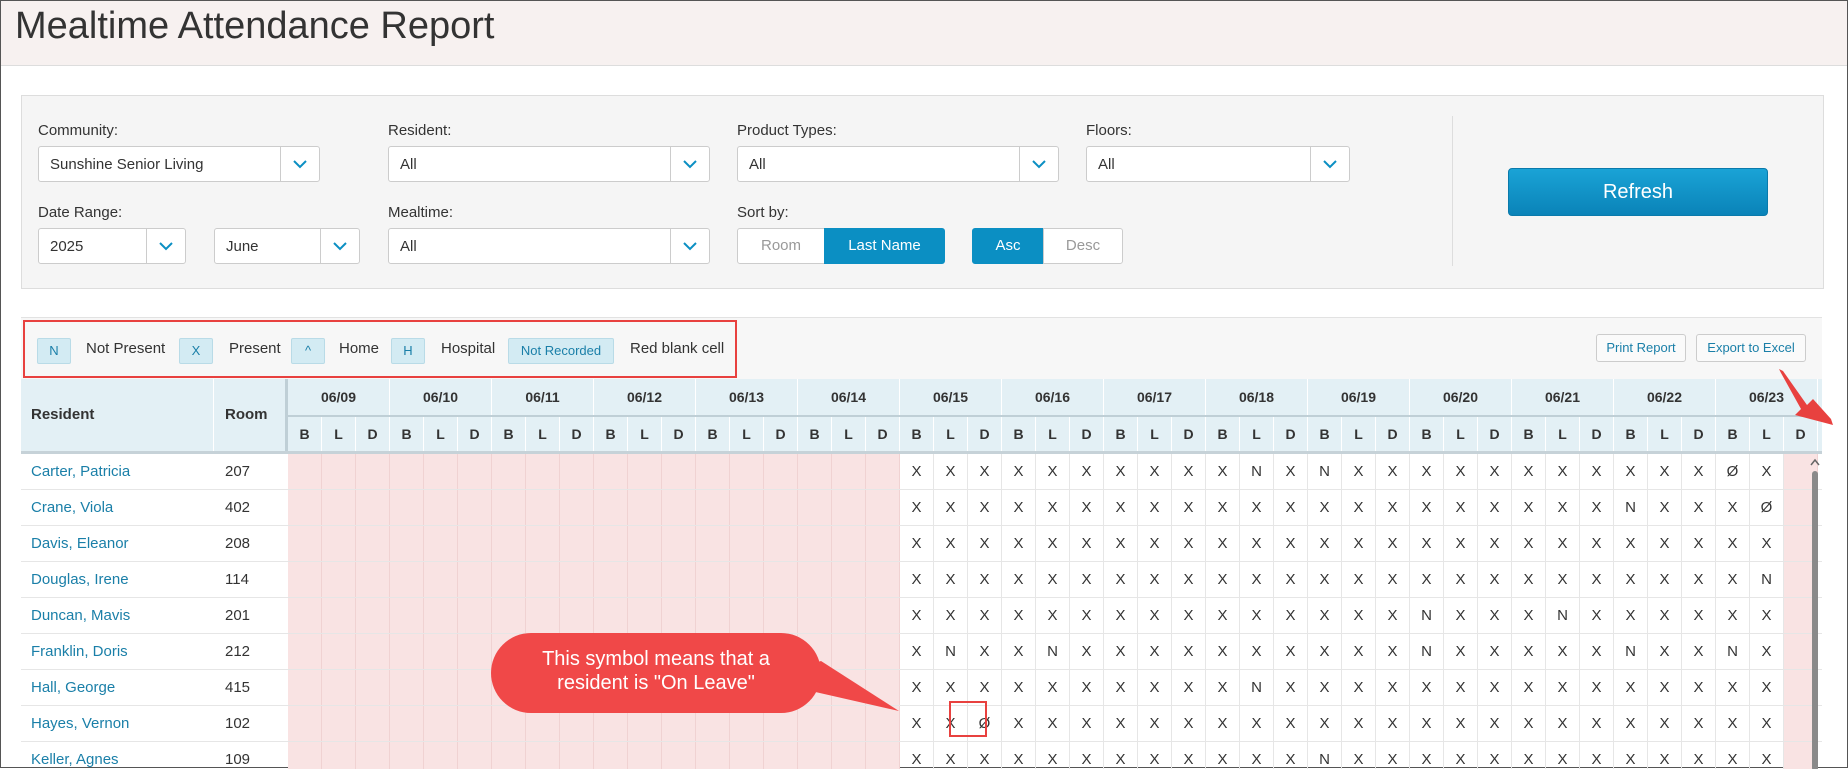  I want to click on month-select: June, so click(287, 246).